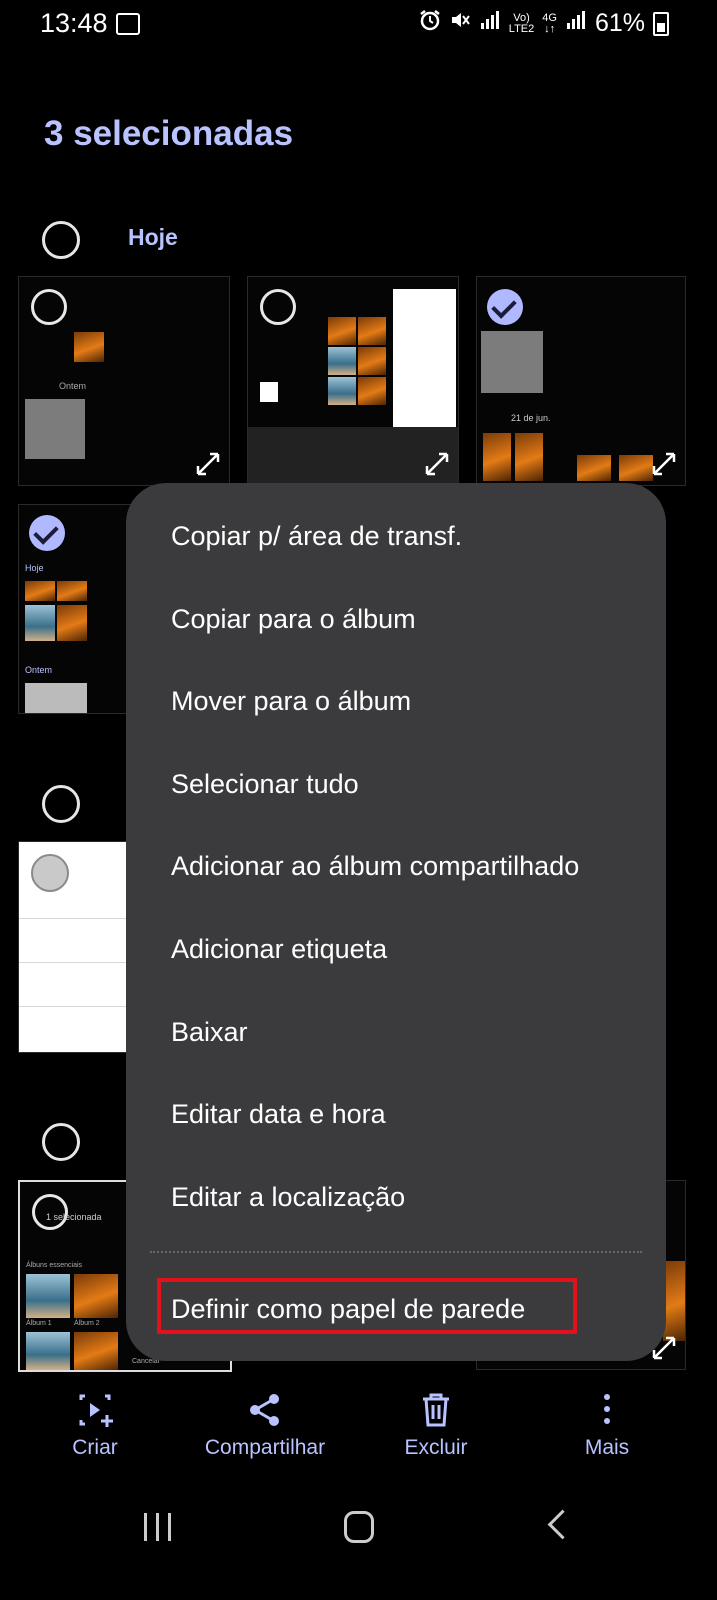 The width and height of the screenshot is (717, 1600). I want to click on mini-white-tile, so click(269, 392).